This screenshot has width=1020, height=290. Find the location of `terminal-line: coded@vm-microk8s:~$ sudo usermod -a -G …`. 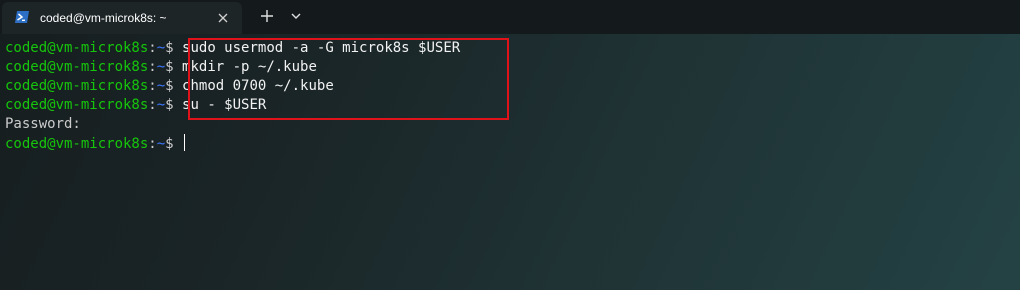

terminal-line: coded@vm-microk8s:~$ sudo usermod -a -G … is located at coordinates (233, 48).